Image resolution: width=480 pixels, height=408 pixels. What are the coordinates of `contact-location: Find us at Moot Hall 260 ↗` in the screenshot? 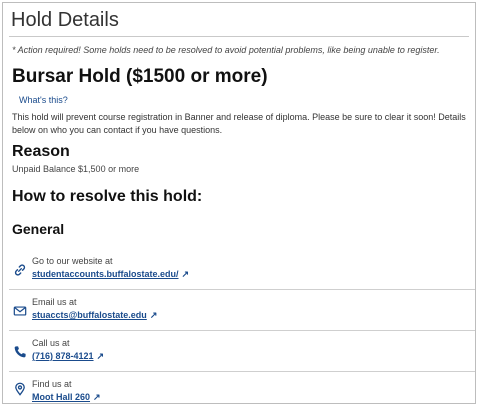 It's located at (242, 388).